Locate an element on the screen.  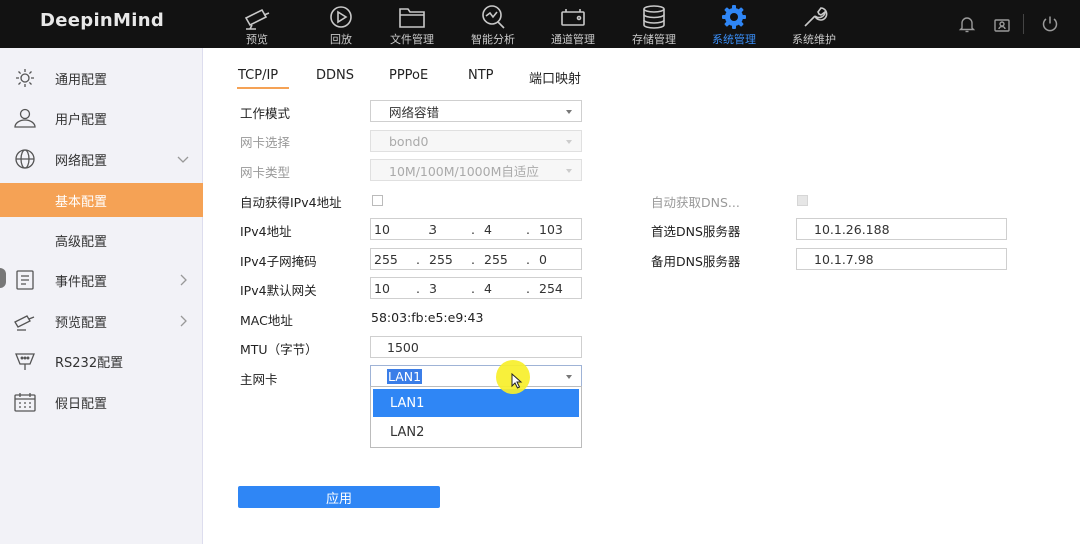
auto-ipv4-checkbox is located at coordinates (377, 200).